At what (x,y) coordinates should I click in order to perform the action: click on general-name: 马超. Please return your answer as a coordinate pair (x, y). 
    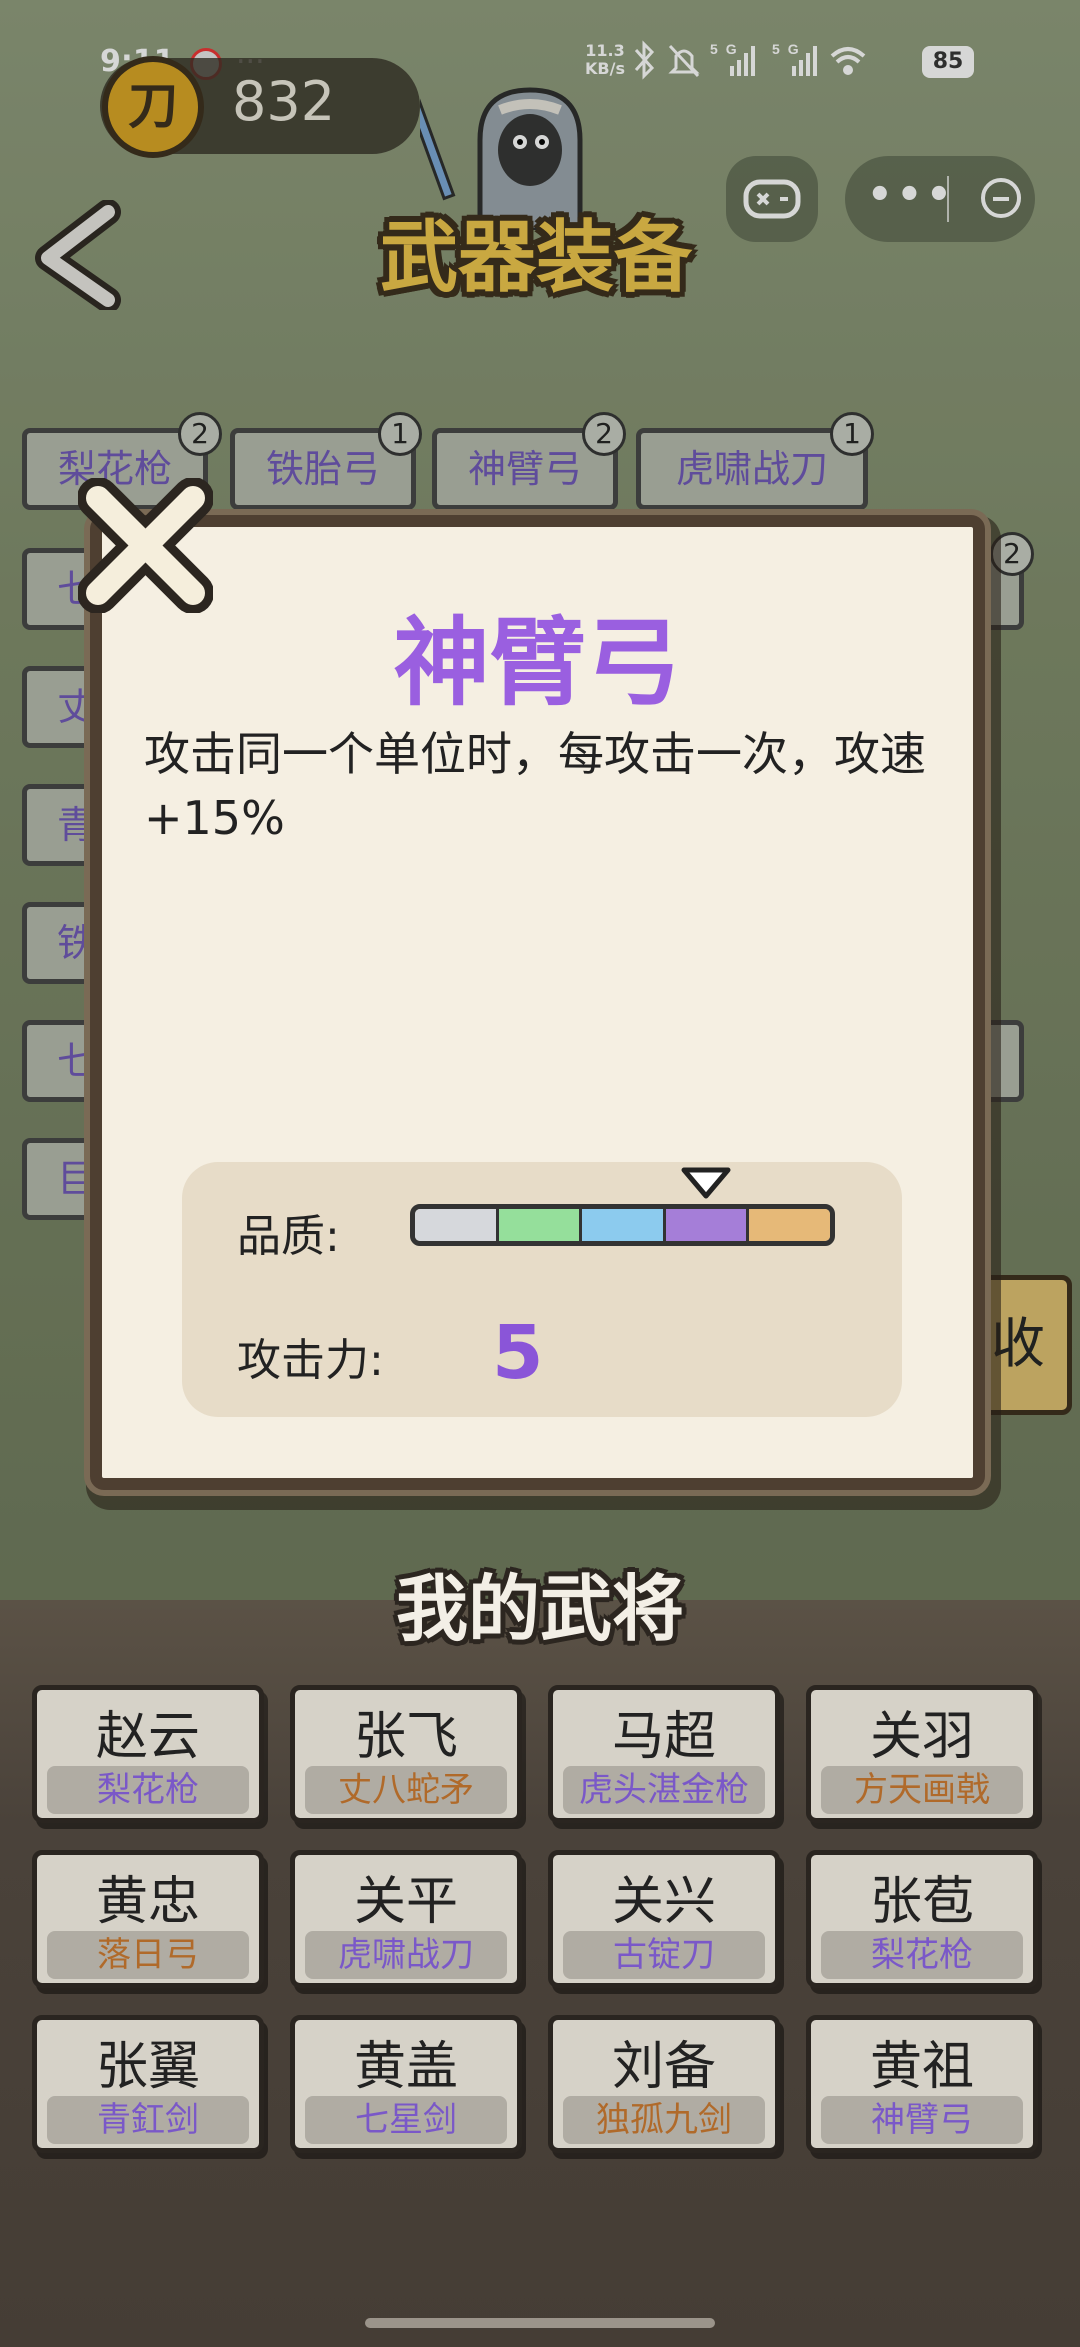
    Looking at the image, I should click on (663, 1737).